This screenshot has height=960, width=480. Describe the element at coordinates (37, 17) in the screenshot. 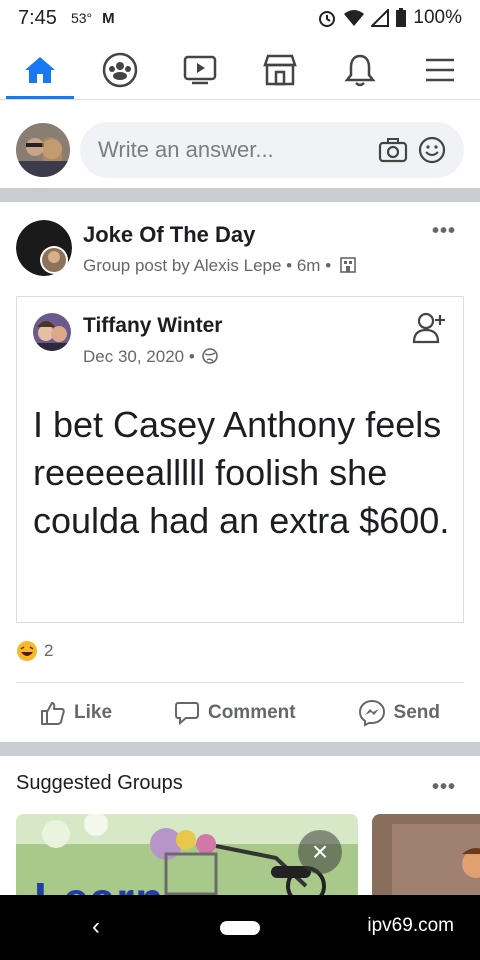

I see `status-time: 7:45` at that location.